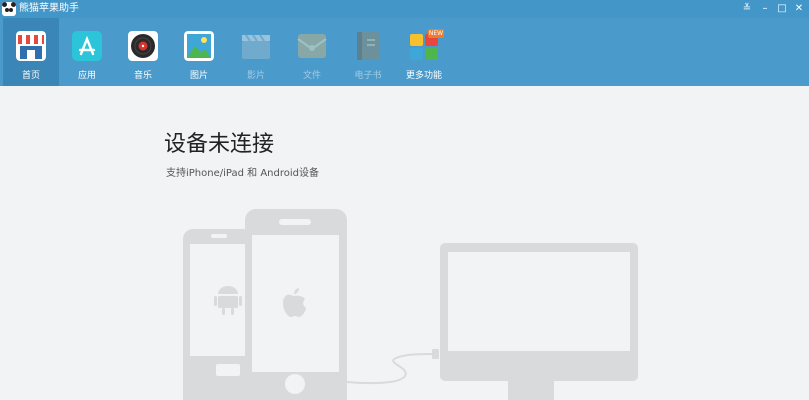 The image size is (809, 400). Describe the element at coordinates (391, 369) in the screenshot. I see `usb-cable` at that location.